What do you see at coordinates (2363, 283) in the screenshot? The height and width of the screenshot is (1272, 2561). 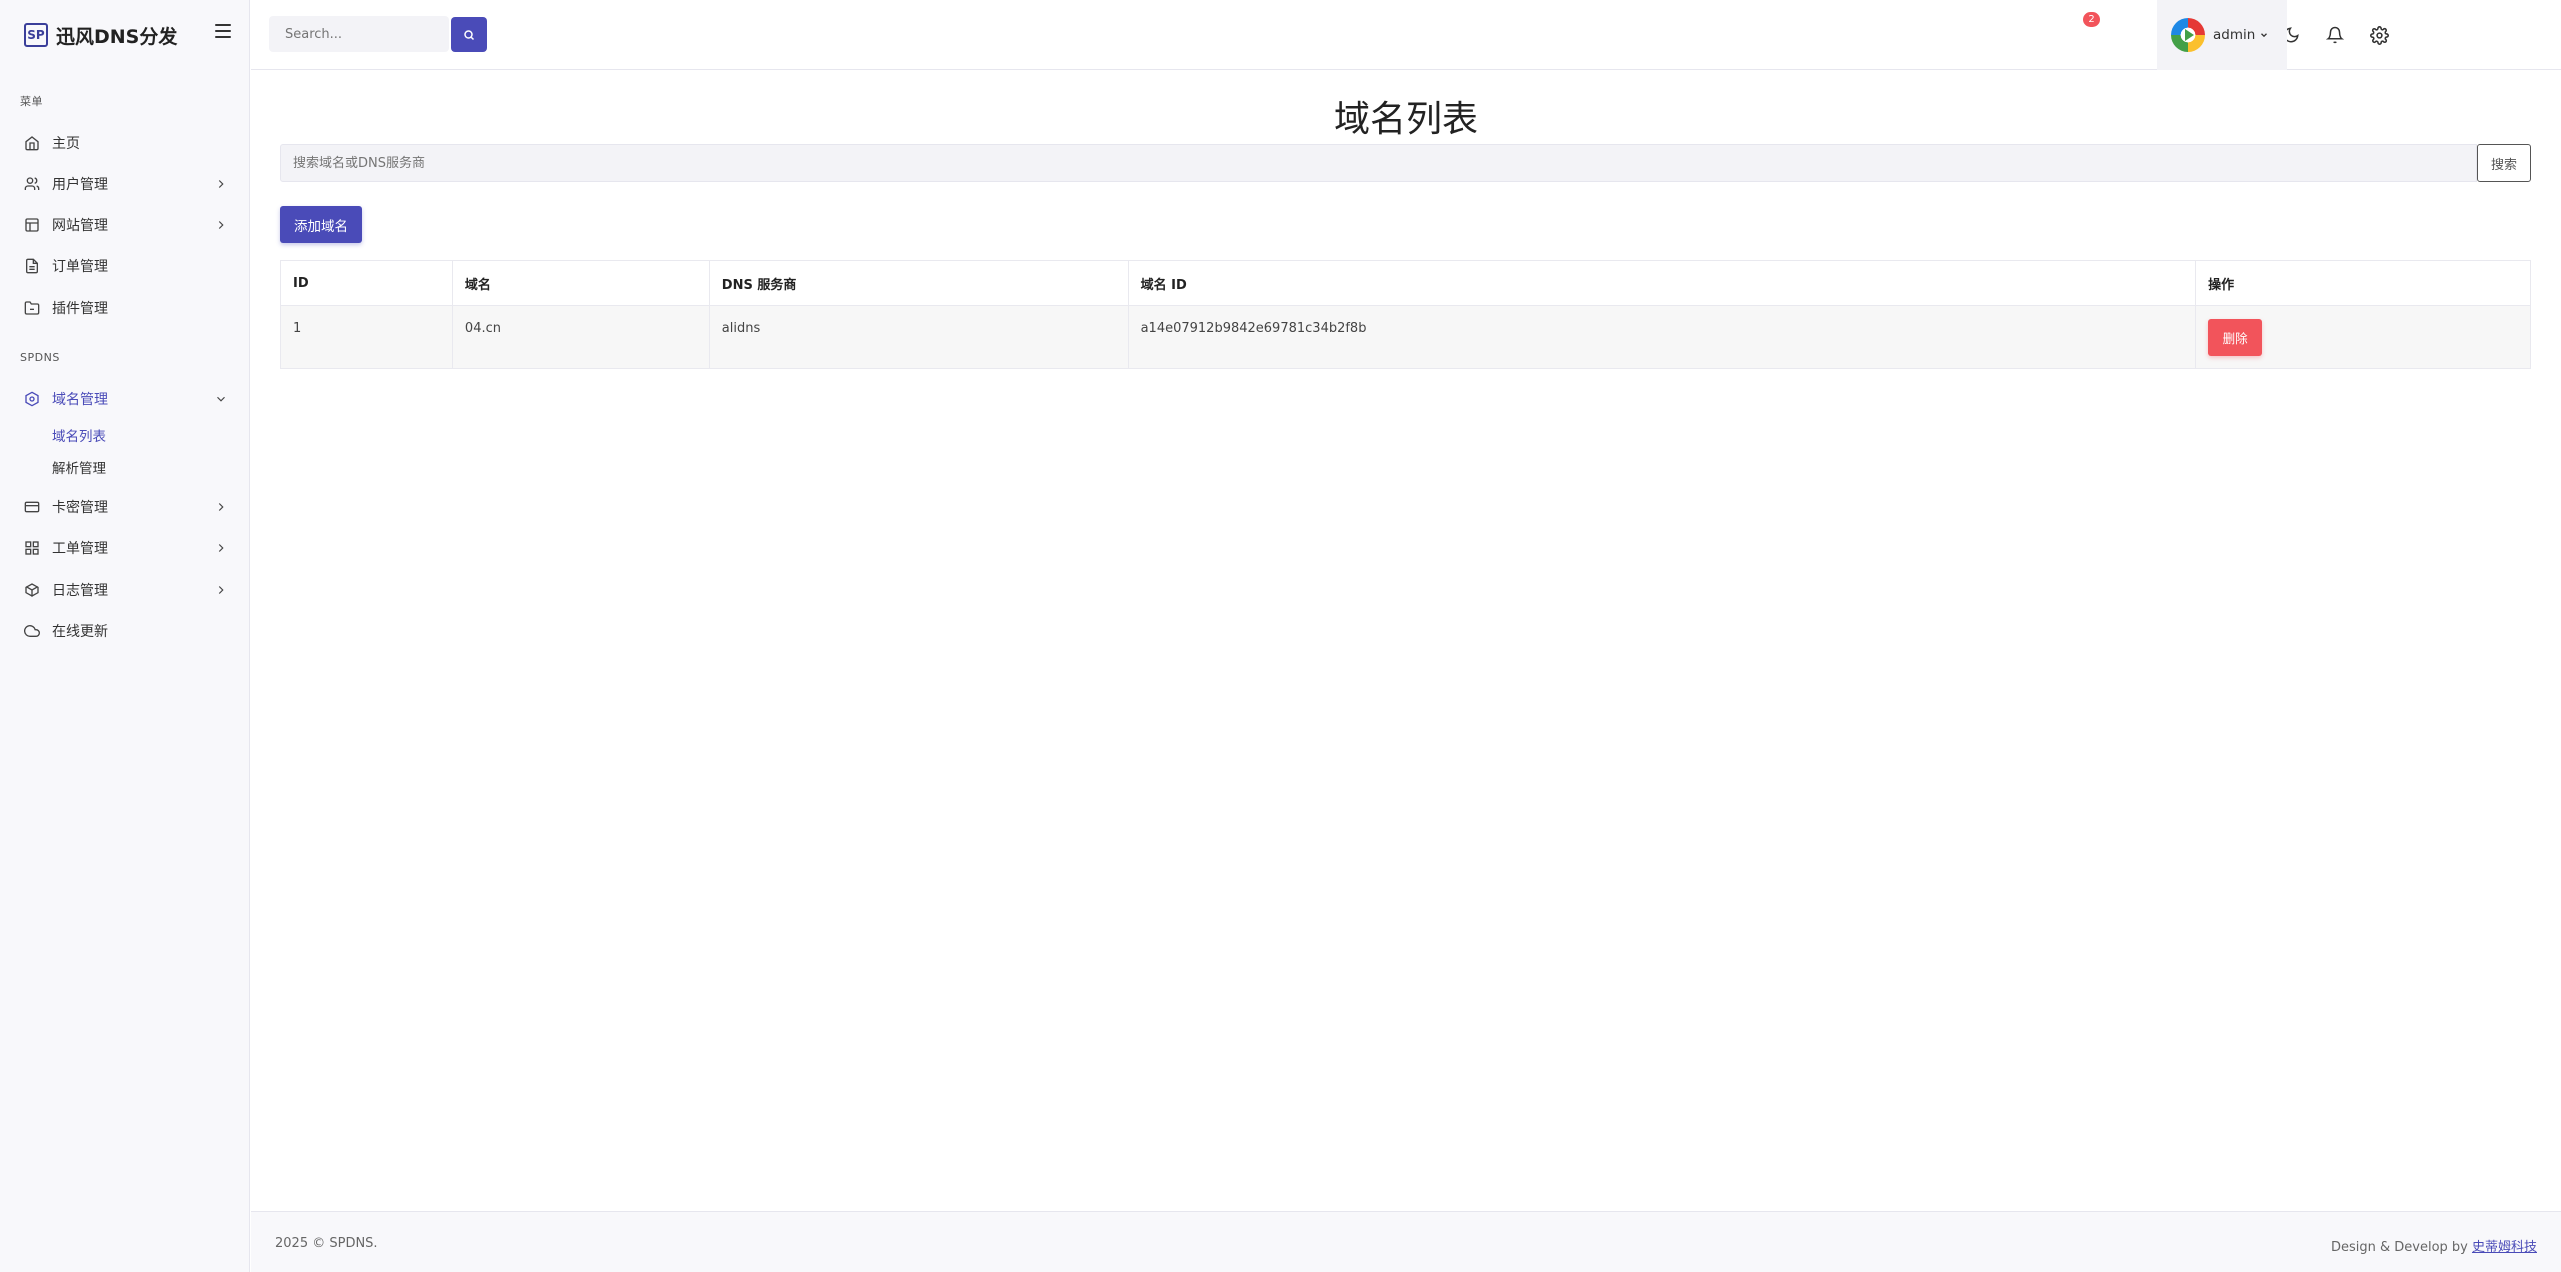 I see `column-header-actions: 操作` at bounding box center [2363, 283].